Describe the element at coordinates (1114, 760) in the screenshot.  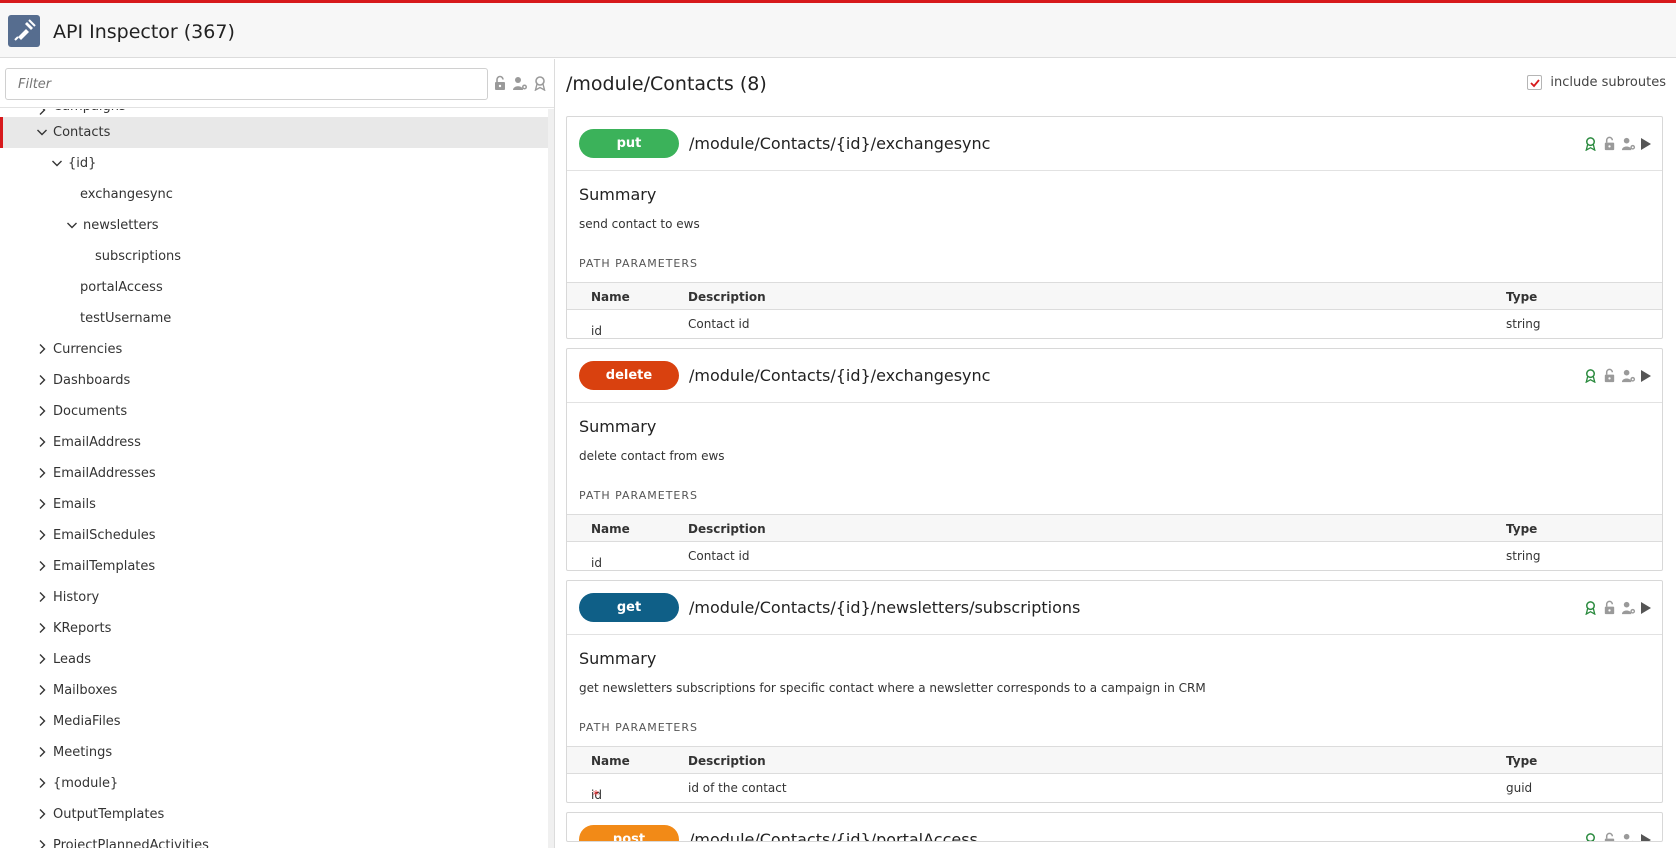
I see `table-header: Name Description Type` at that location.